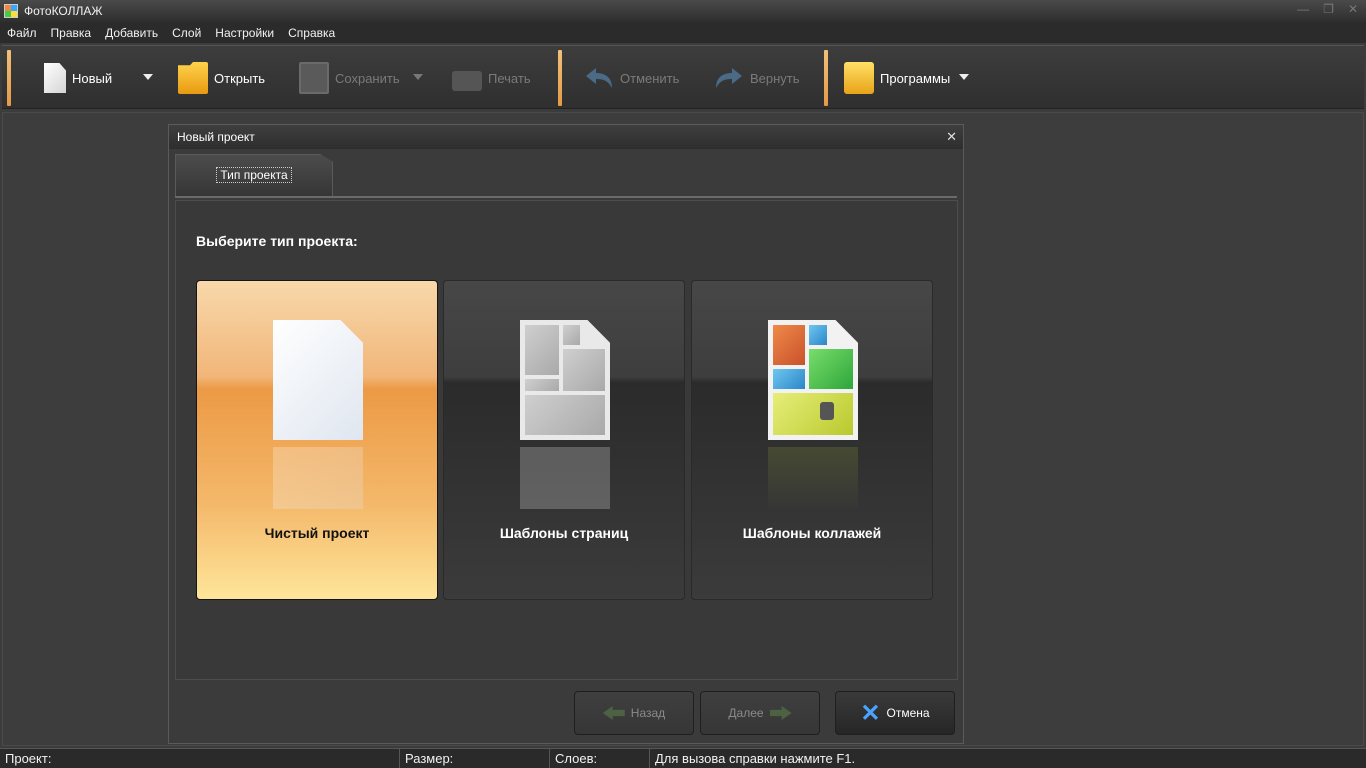  What do you see at coordinates (467, 81) in the screenshot?
I see `printer-icon` at bounding box center [467, 81].